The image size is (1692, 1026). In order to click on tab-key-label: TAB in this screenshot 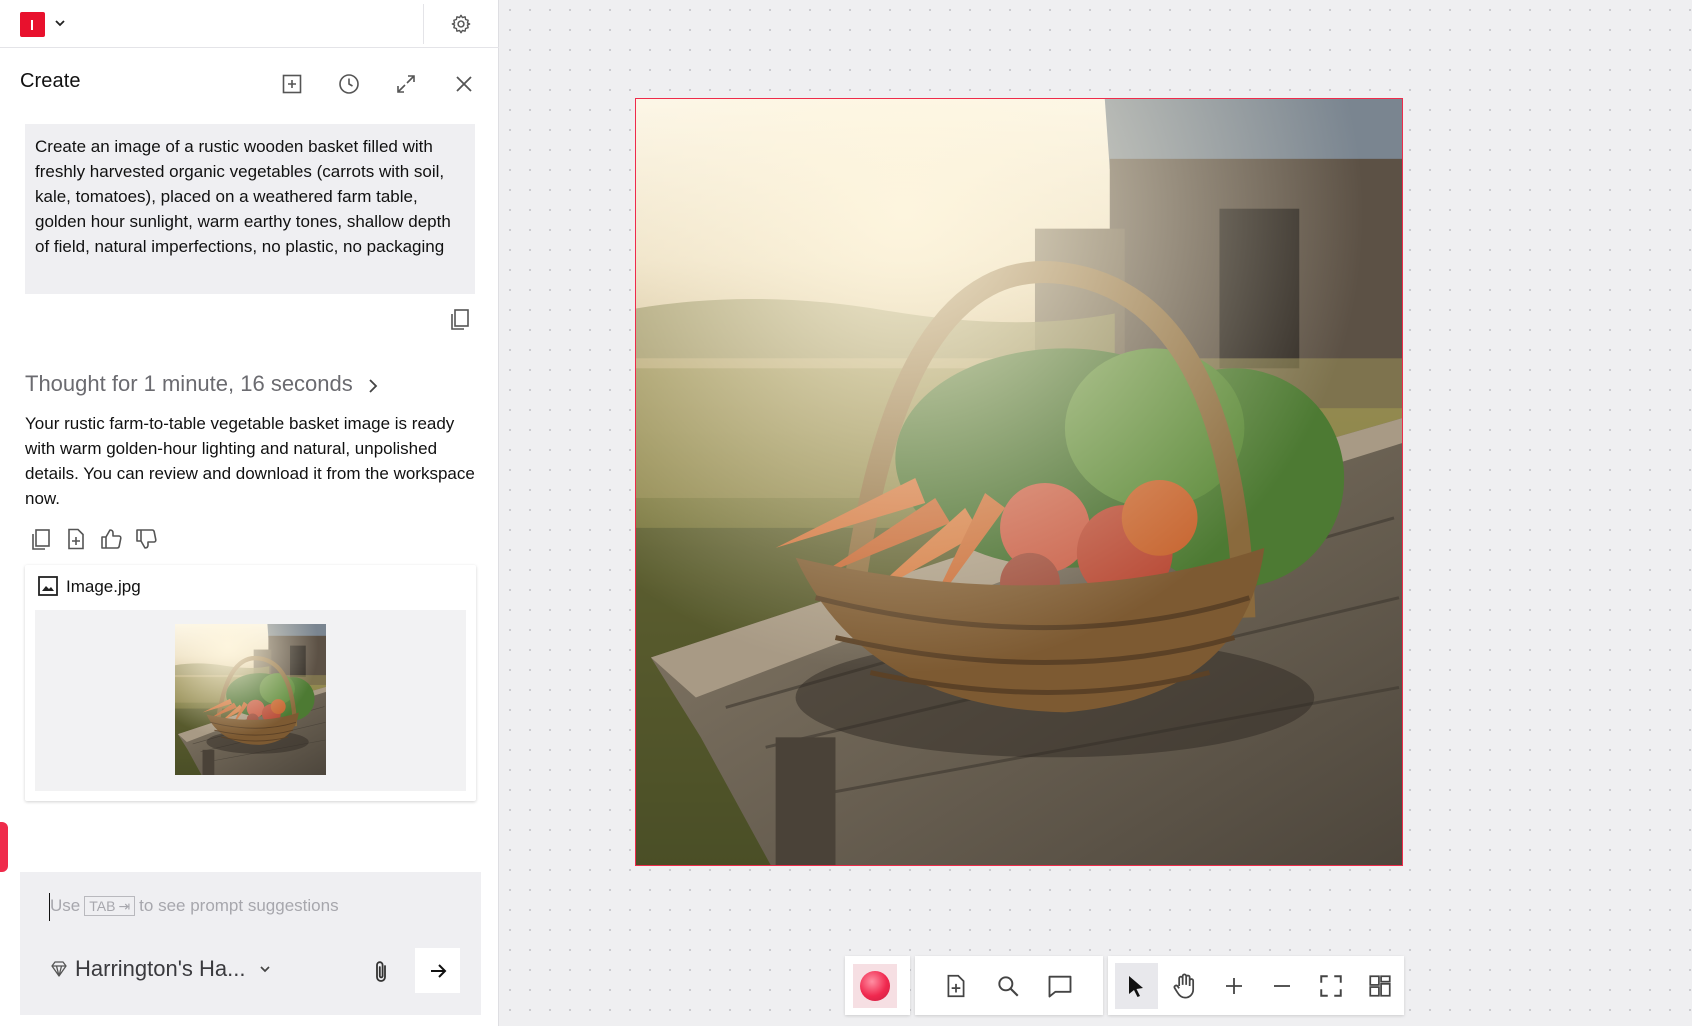, I will do `click(102, 906)`.